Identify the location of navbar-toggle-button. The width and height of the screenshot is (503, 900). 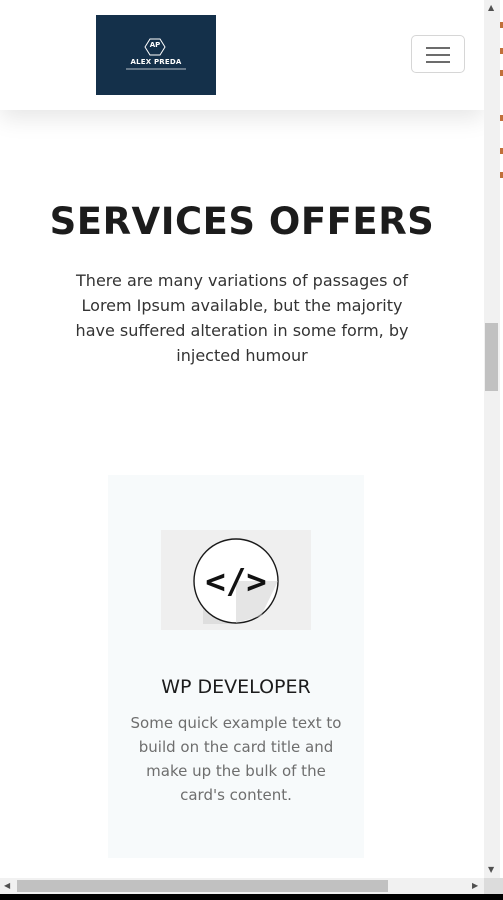
(438, 54).